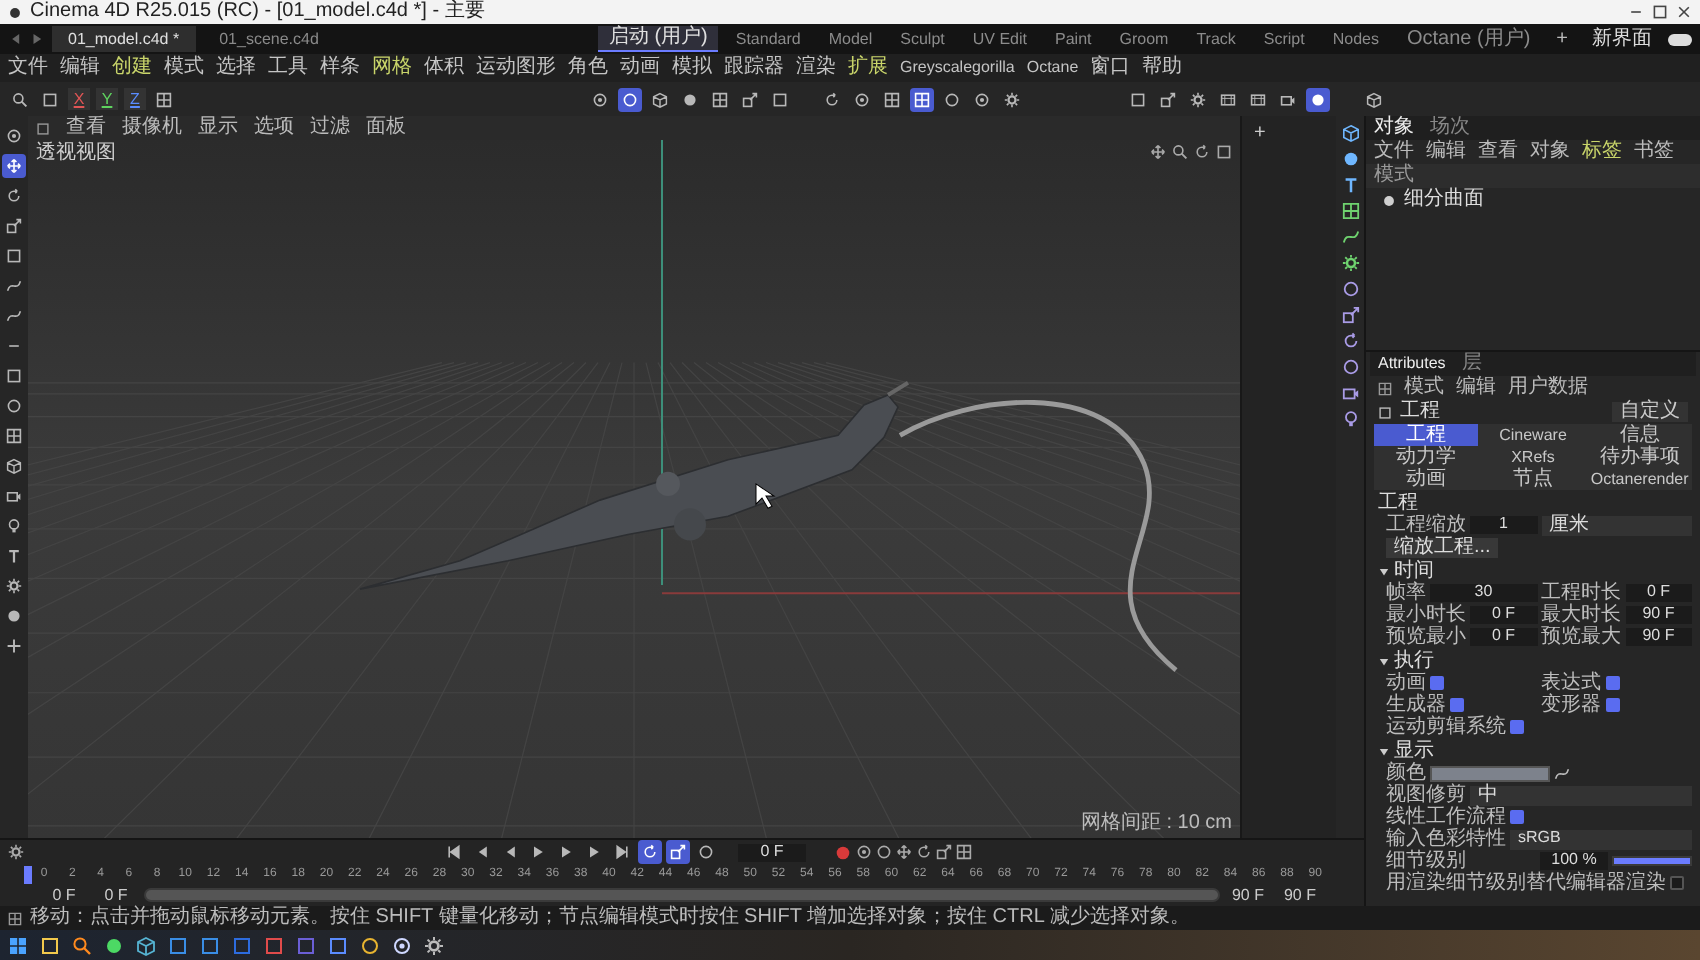 This screenshot has height=960, width=1700. I want to click on menu-item: 显示, so click(218, 128).